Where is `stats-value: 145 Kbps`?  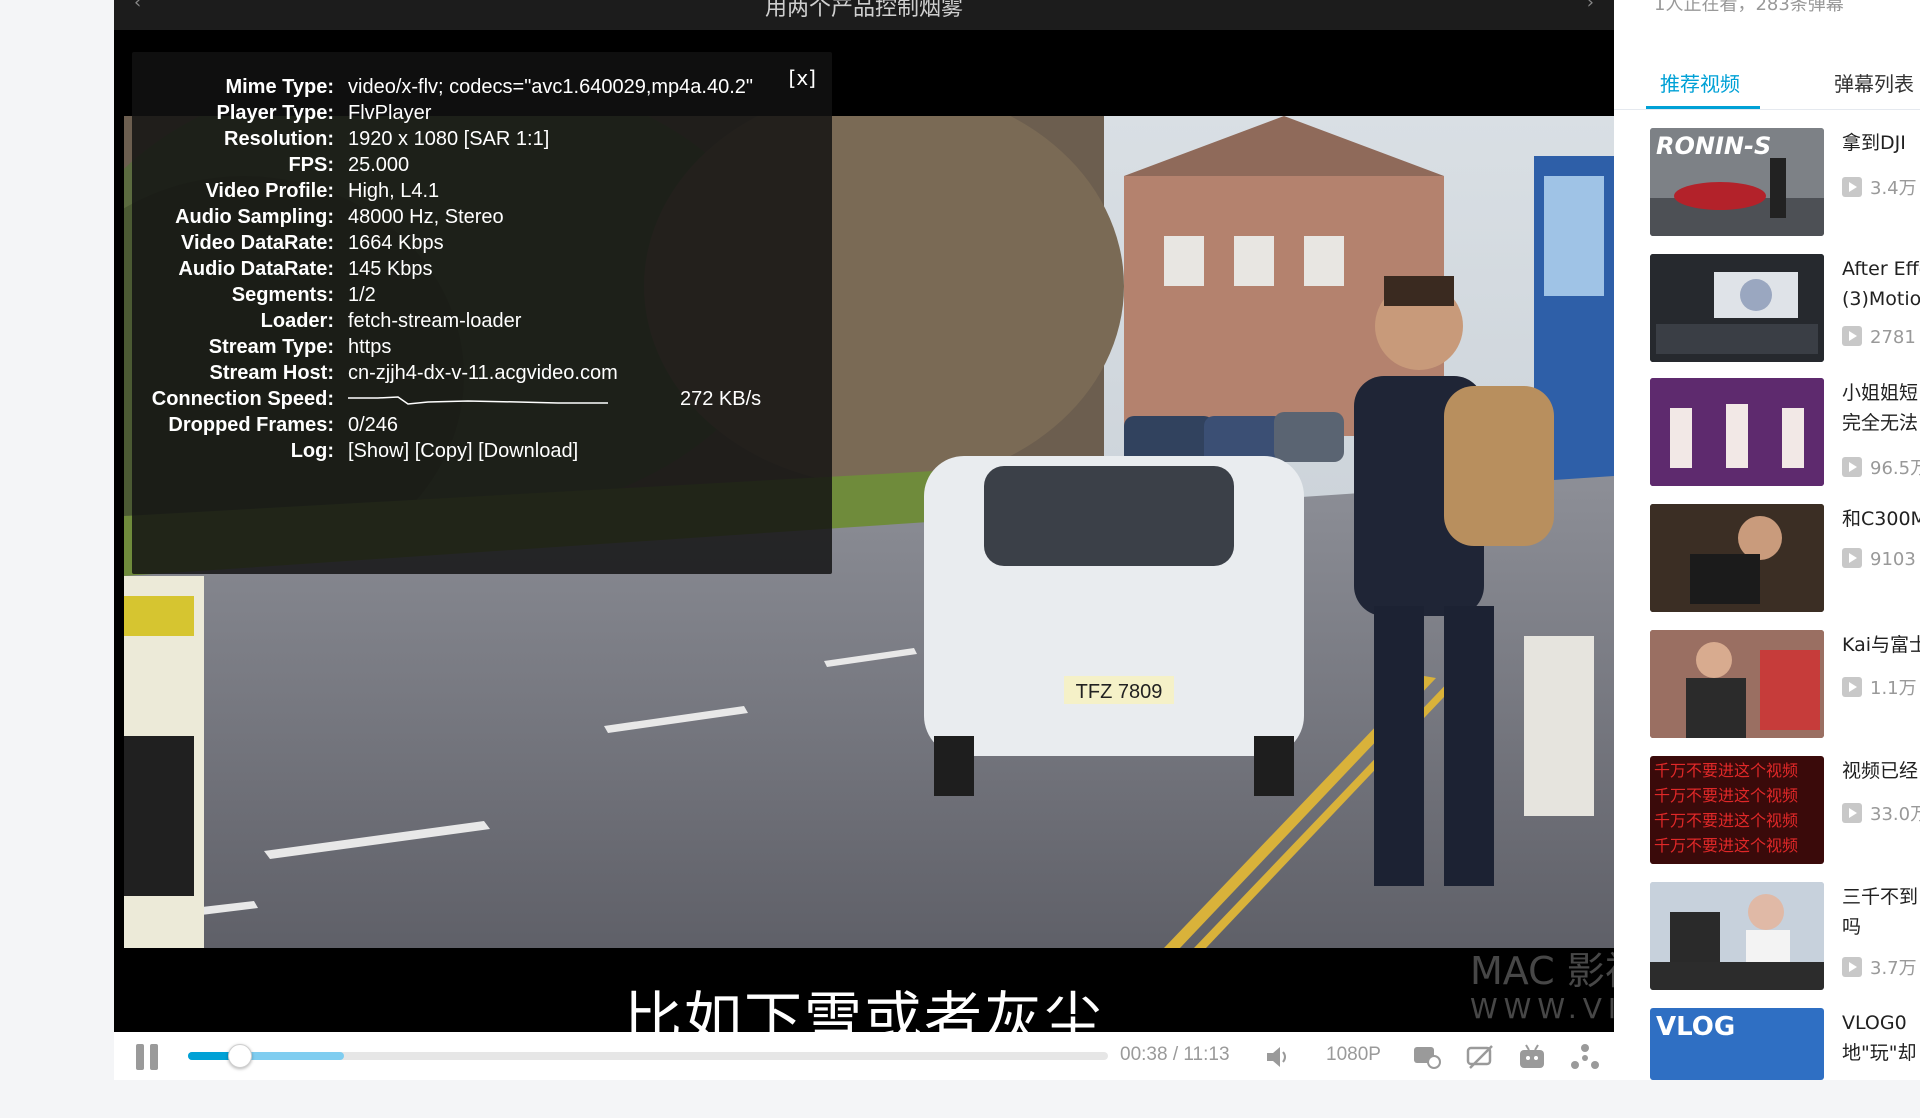
stats-value: 145 Kbps is located at coordinates (390, 269).